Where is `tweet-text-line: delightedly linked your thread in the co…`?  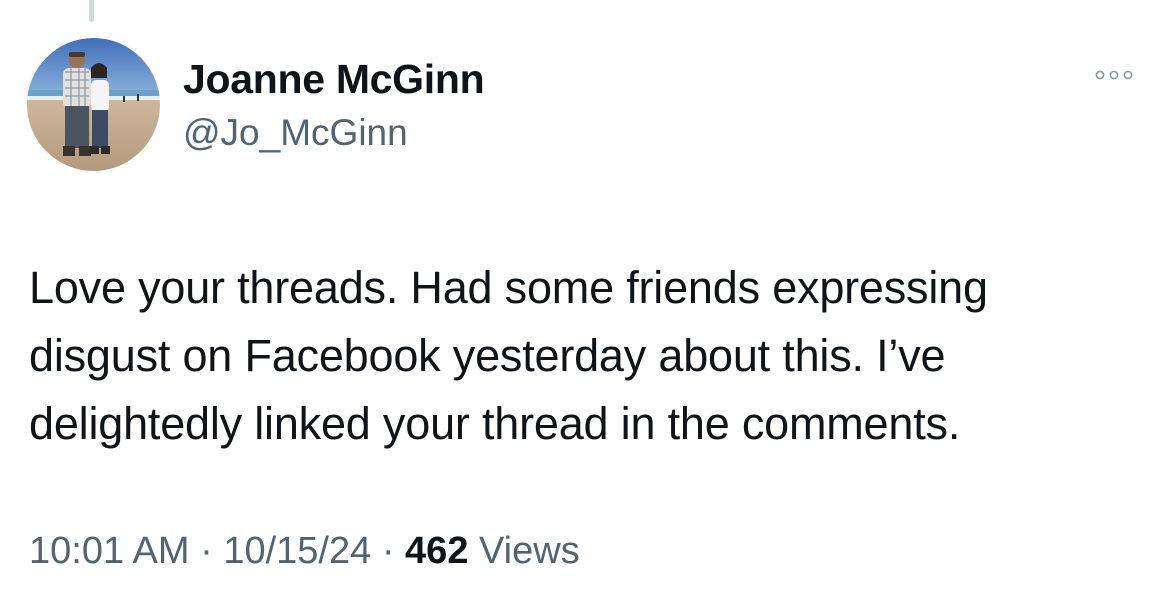
tweet-text-line: delightedly linked your thread in the co… is located at coordinates (495, 423).